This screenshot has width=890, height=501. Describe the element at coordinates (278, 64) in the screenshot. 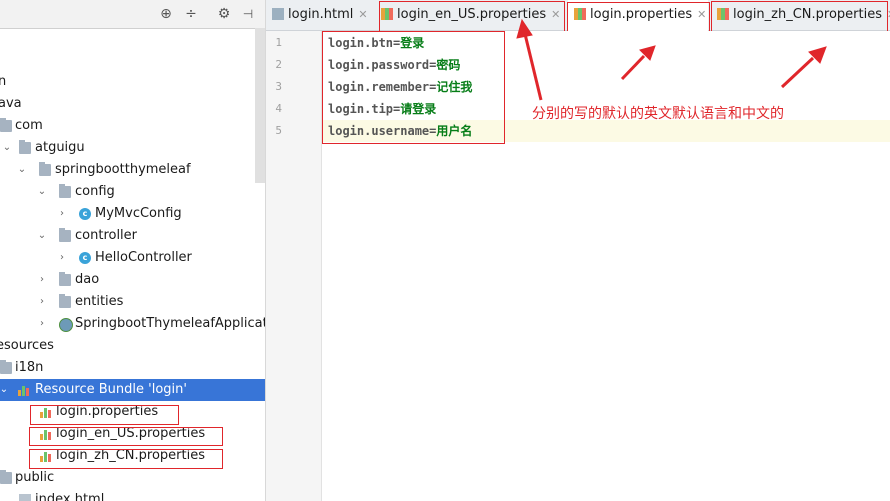

I see `line-number: 2` at that location.